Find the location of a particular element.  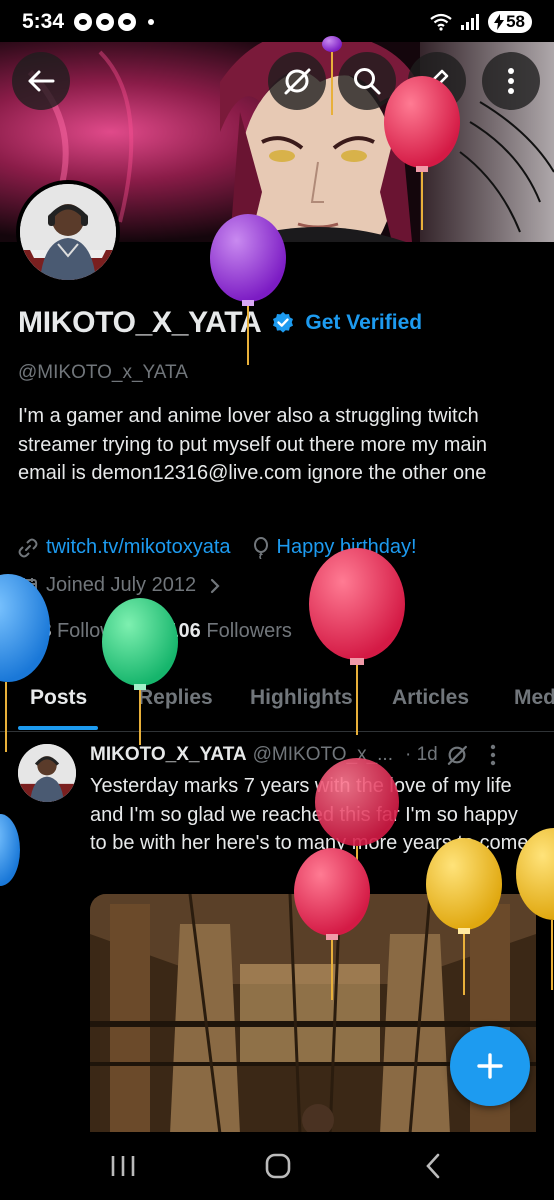

pencil-icon is located at coordinates (437, 82).